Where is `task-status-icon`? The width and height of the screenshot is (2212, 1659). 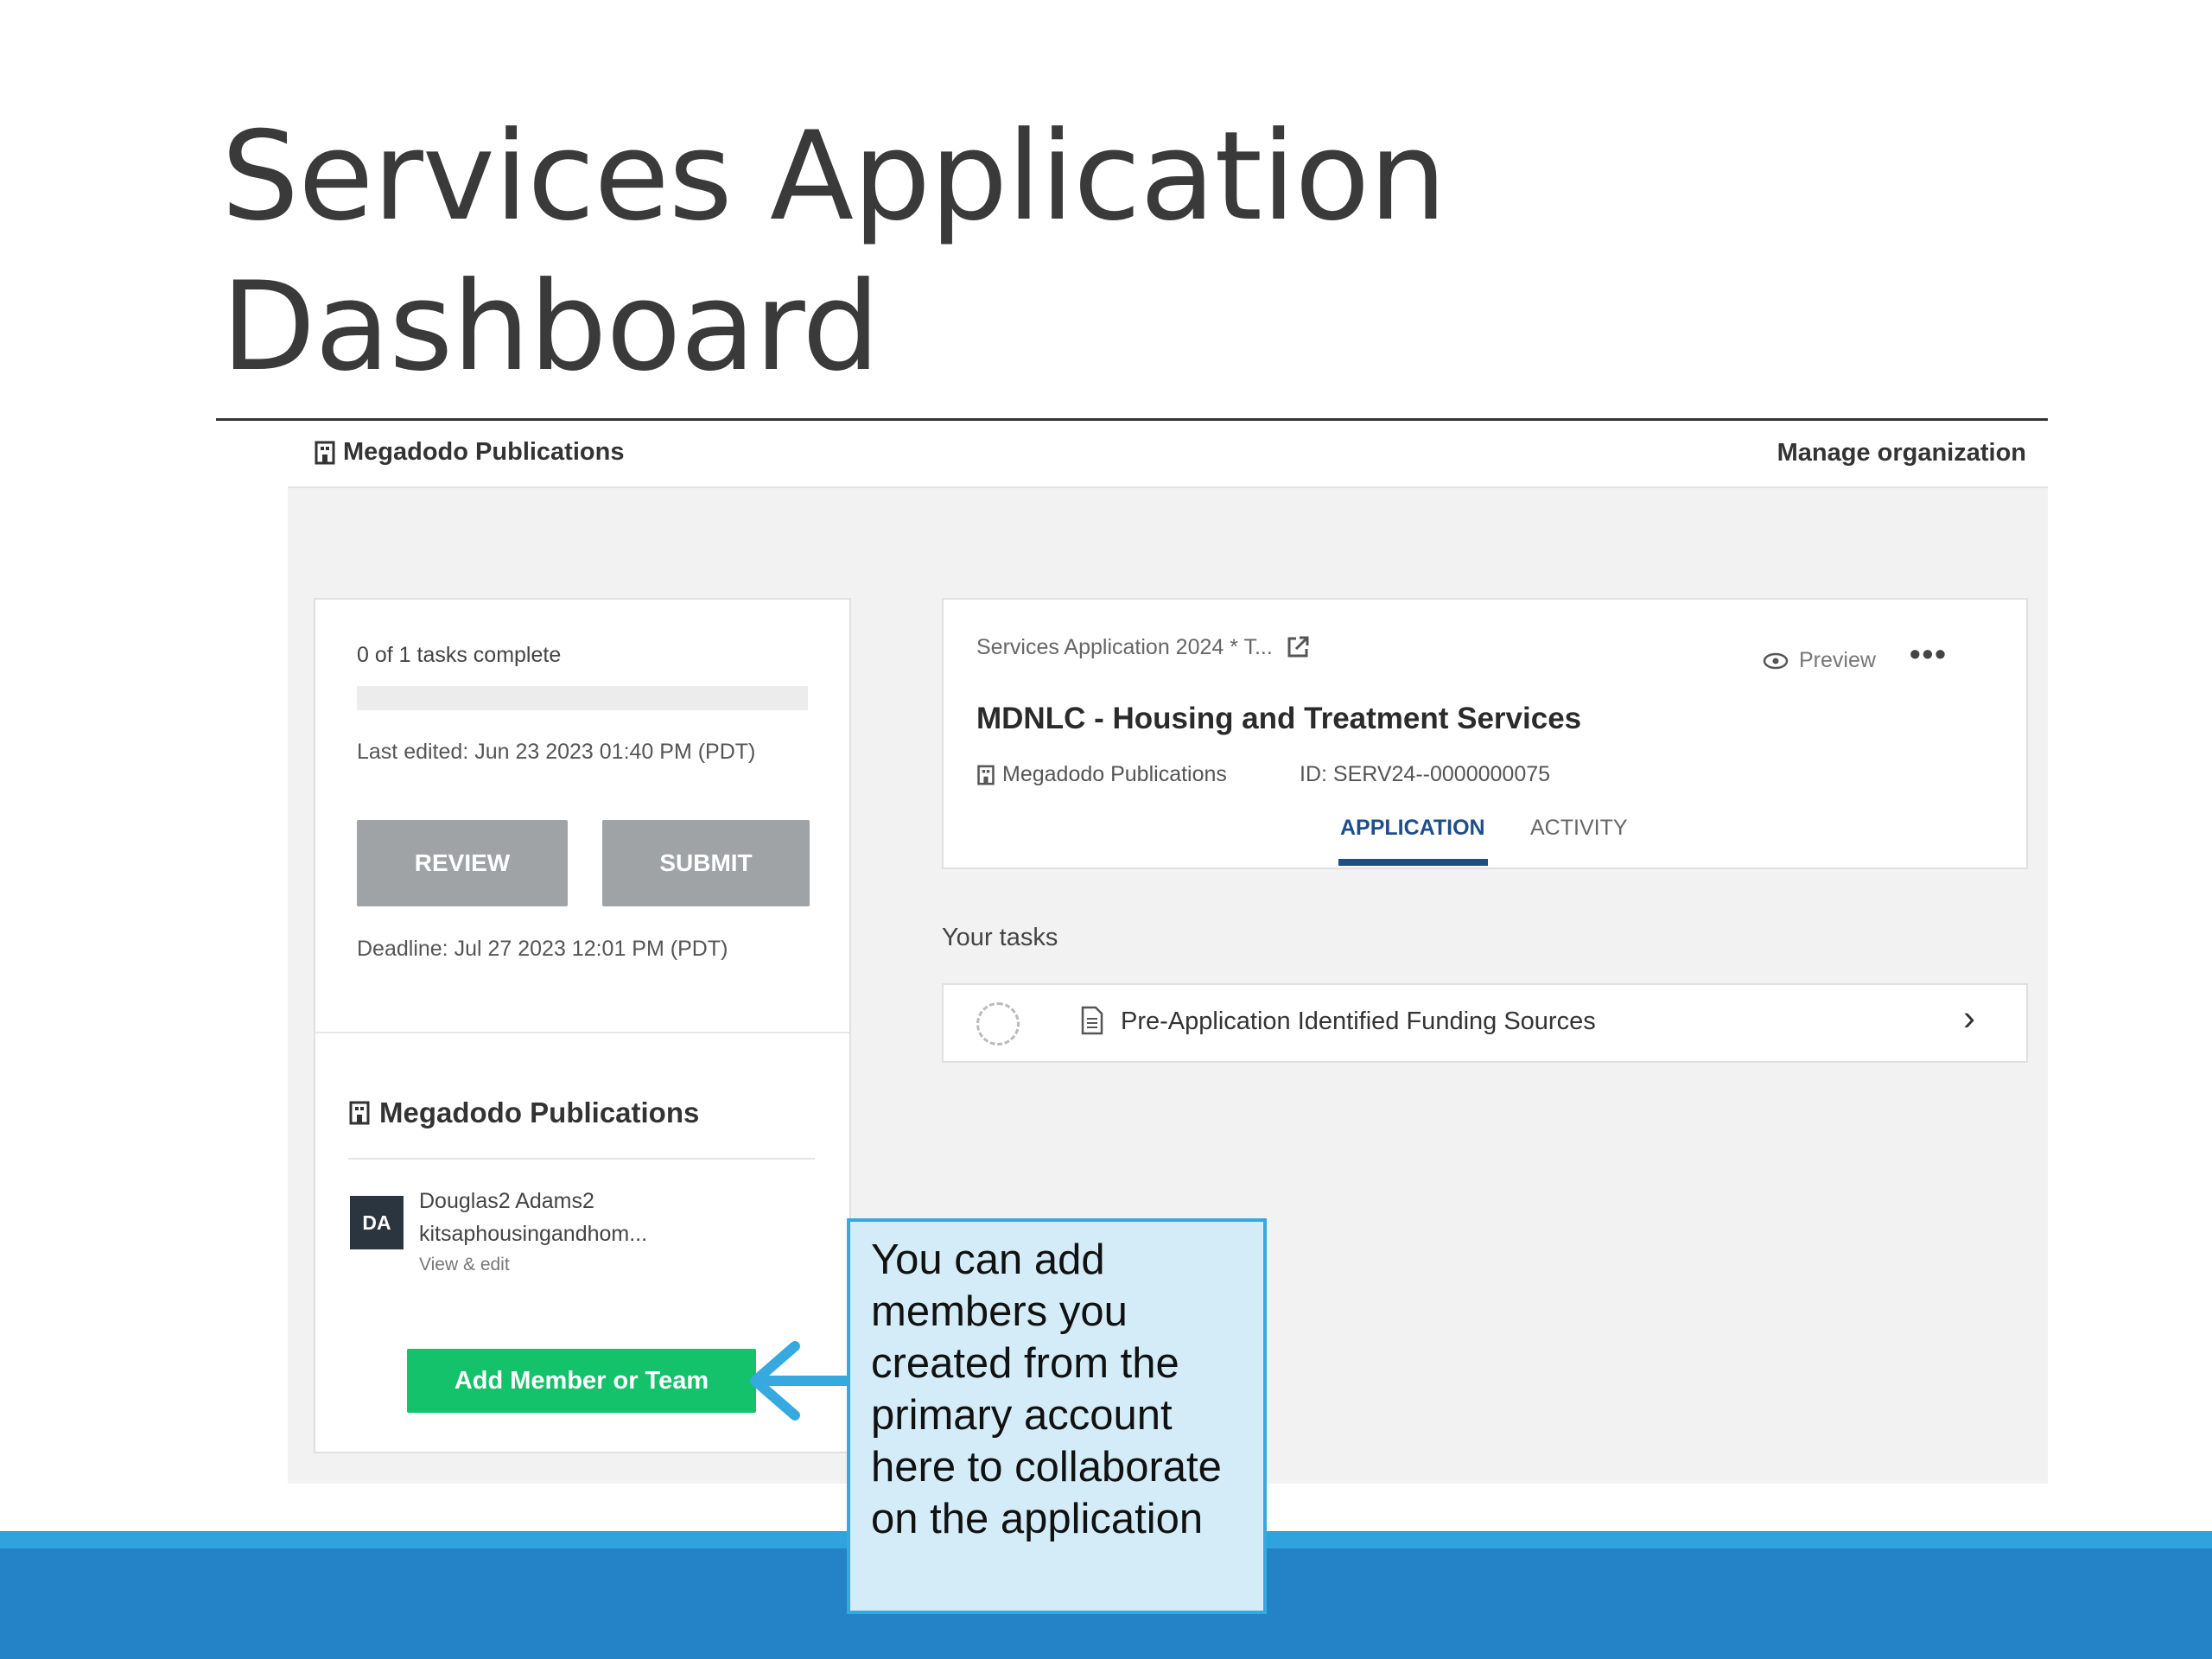 task-status-icon is located at coordinates (998, 1024).